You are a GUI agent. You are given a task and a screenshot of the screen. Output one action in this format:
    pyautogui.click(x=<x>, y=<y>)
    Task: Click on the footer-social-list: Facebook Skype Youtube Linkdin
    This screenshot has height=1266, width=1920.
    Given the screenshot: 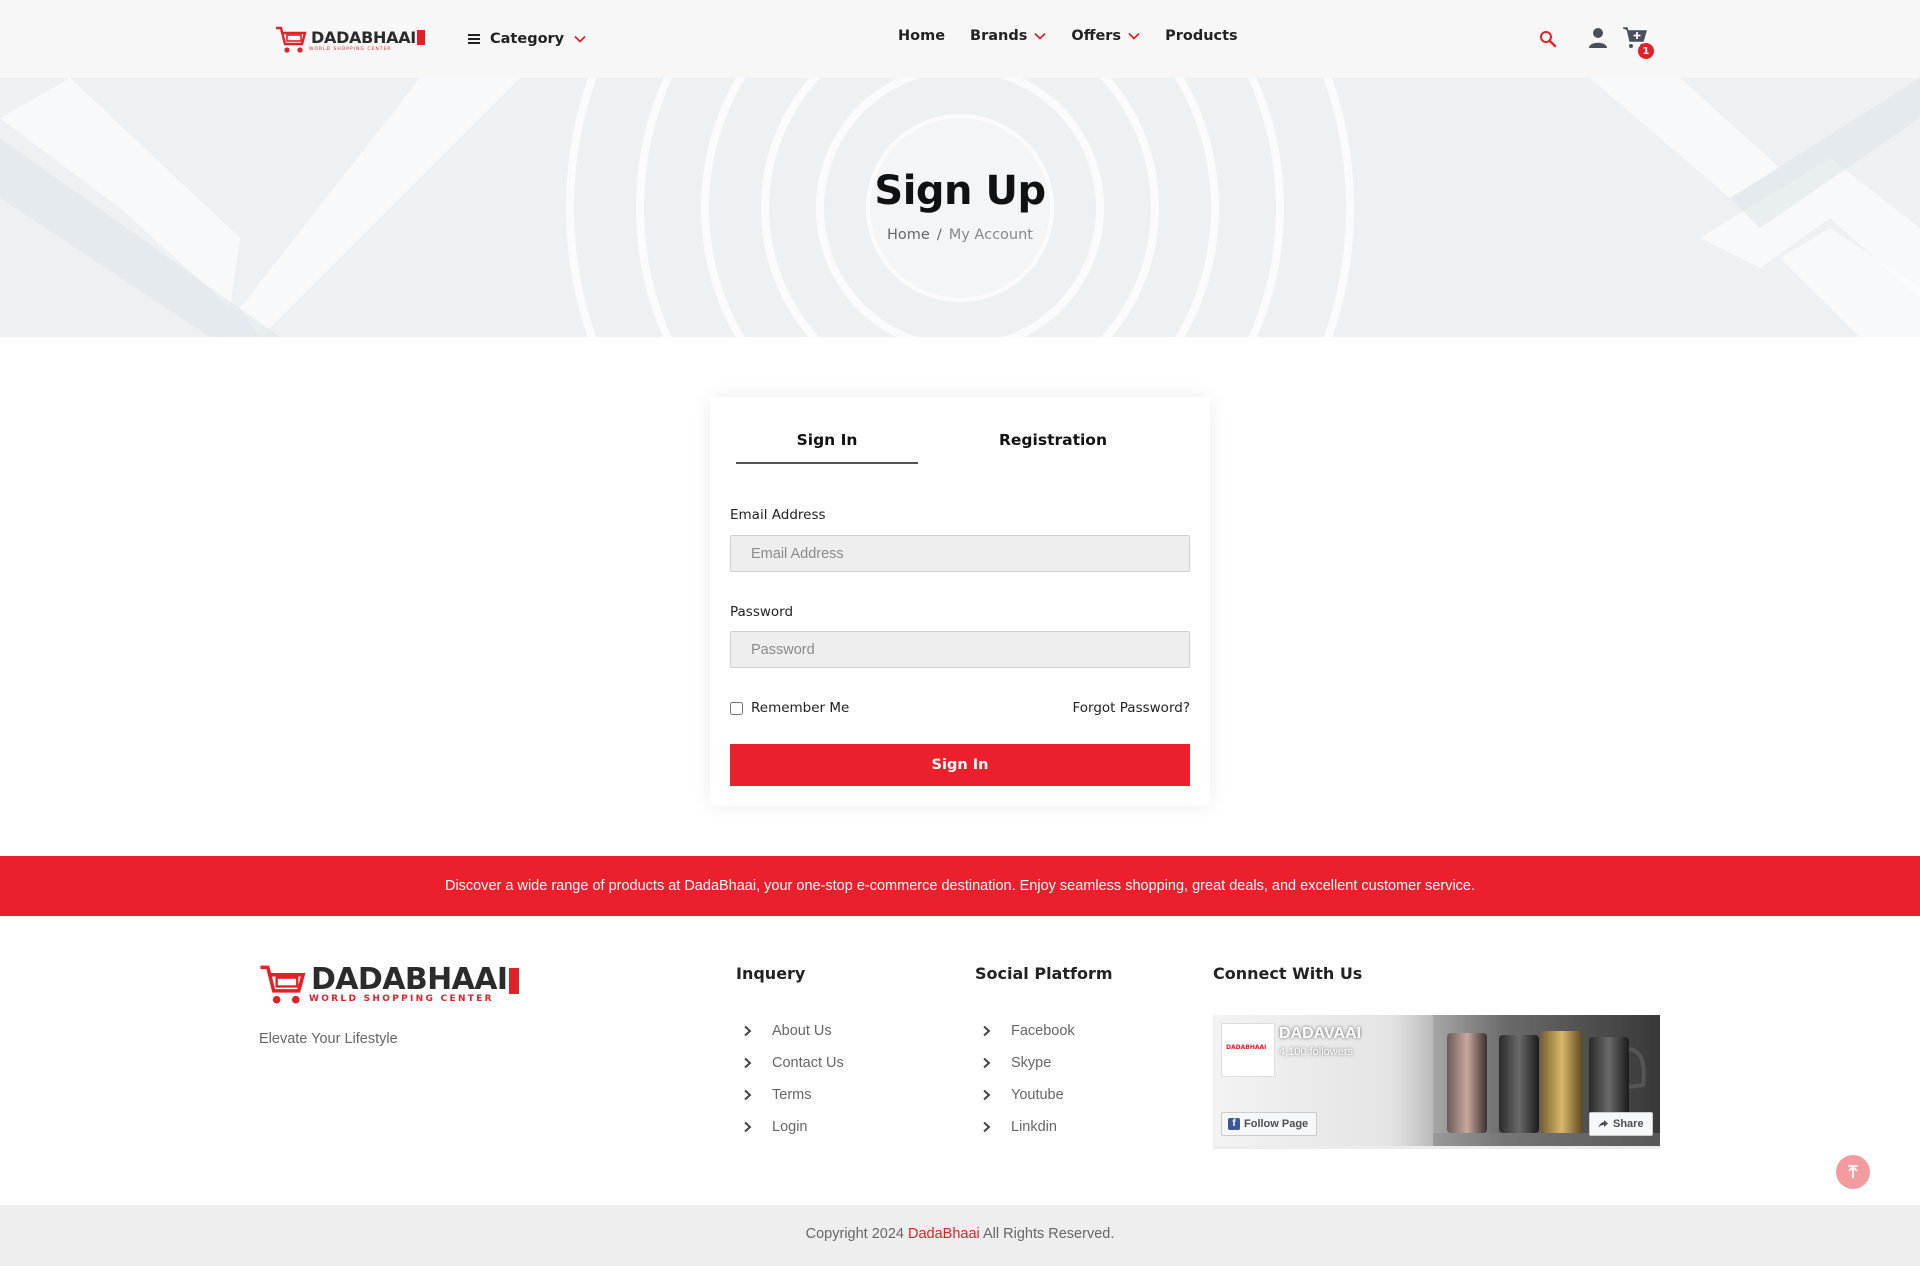 What is the action you would take?
    pyautogui.click(x=1025, y=1079)
    